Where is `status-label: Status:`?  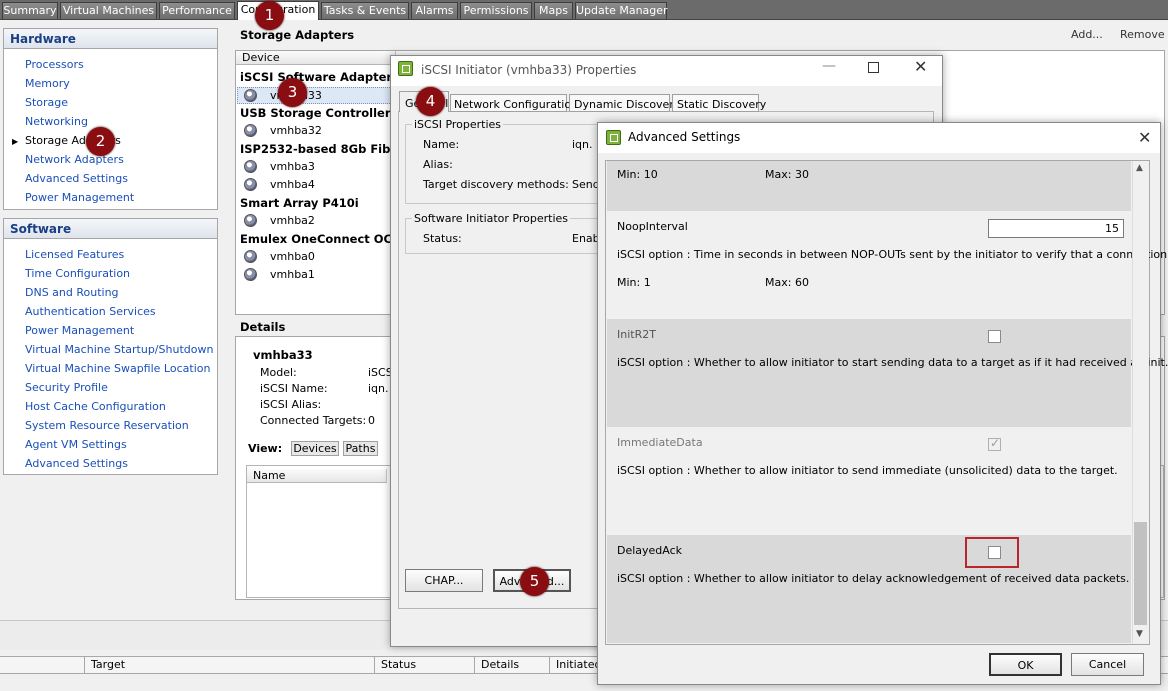
status-label: Status: is located at coordinates (442, 238).